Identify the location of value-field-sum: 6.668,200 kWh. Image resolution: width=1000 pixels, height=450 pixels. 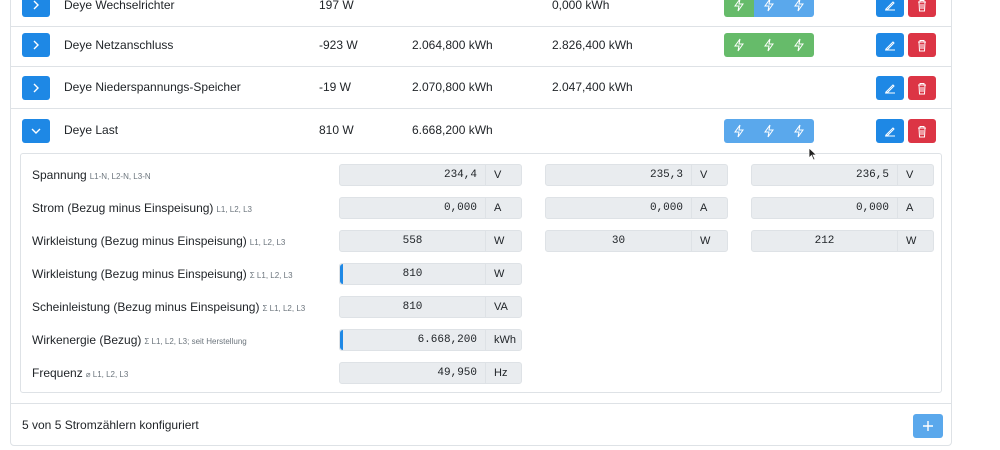
(430, 340).